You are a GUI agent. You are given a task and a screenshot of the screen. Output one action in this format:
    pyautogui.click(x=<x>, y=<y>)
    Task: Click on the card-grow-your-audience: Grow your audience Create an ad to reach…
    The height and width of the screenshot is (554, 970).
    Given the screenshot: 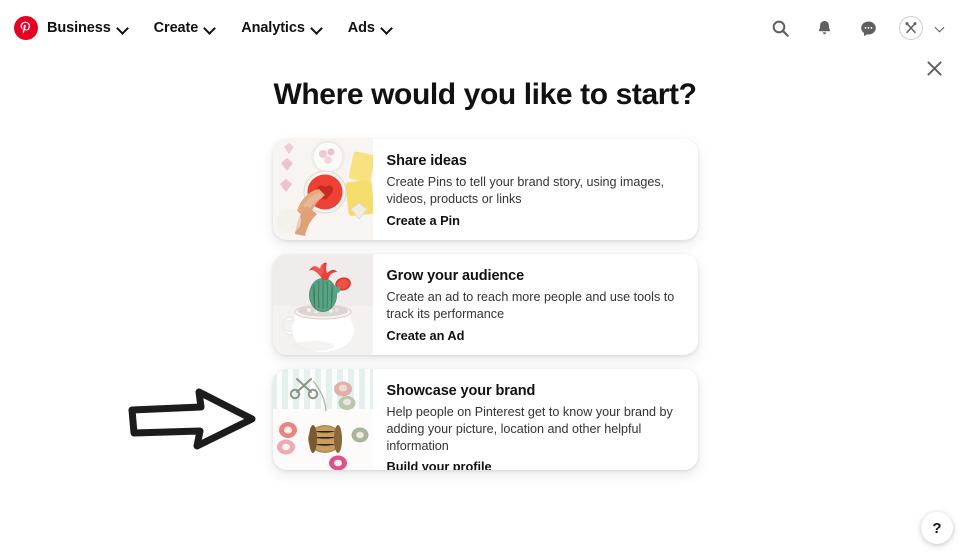 What is the action you would take?
    pyautogui.click(x=485, y=304)
    